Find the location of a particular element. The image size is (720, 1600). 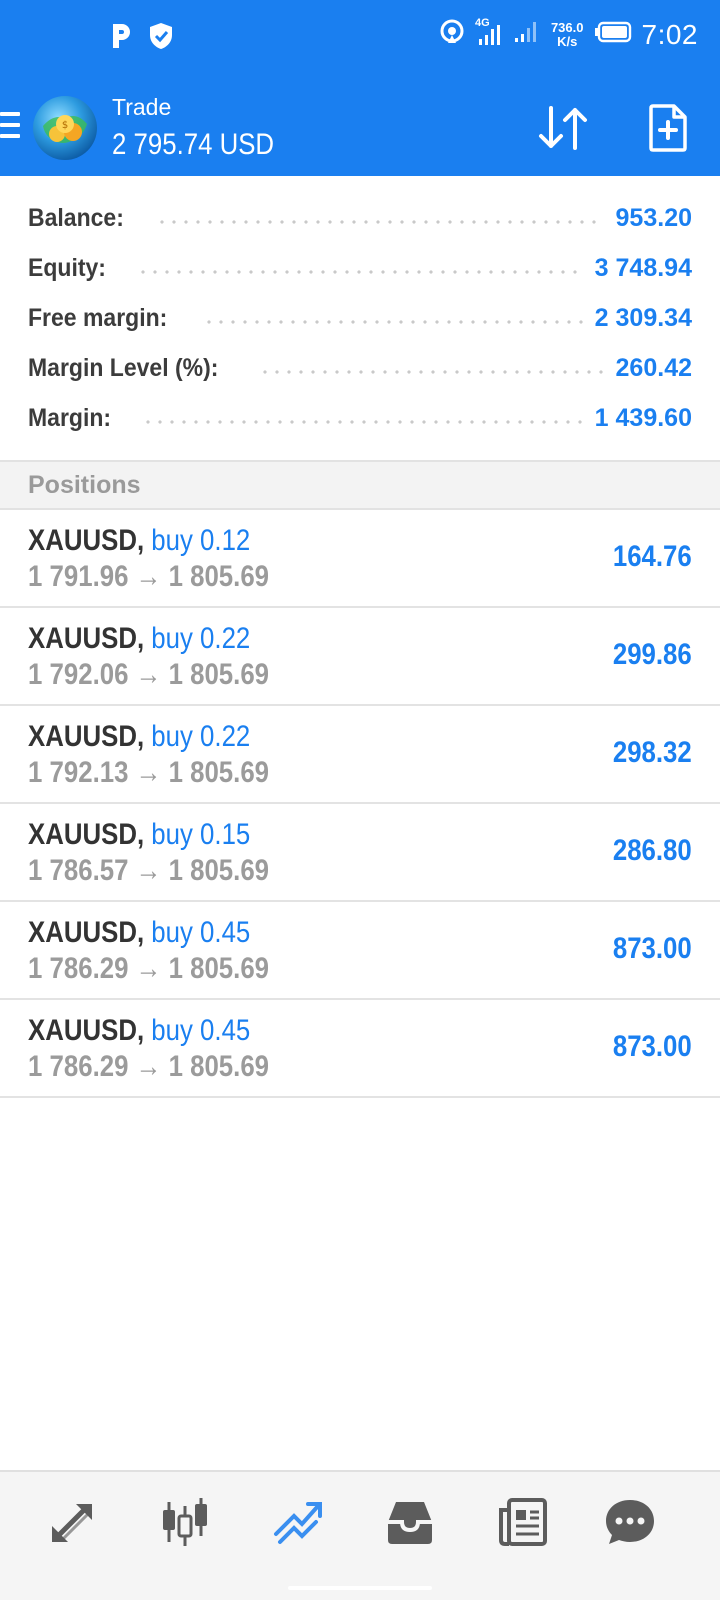

summary-value: 1 439.60 is located at coordinates (643, 417).